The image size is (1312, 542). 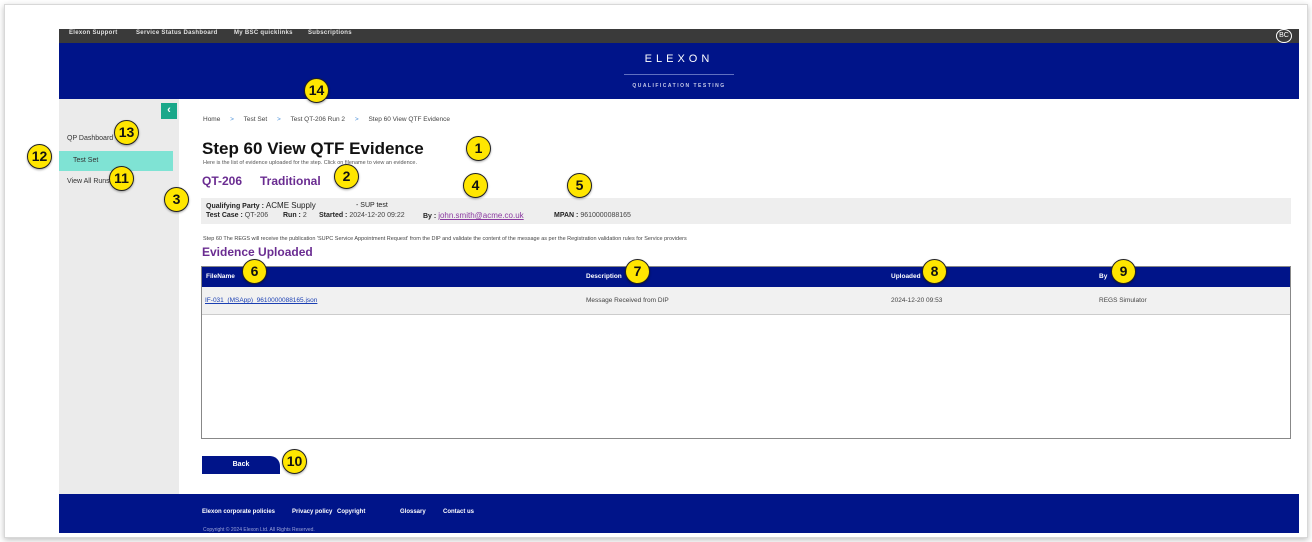 What do you see at coordinates (934, 271) in the screenshot?
I see `callout-marker-8: 8` at bounding box center [934, 271].